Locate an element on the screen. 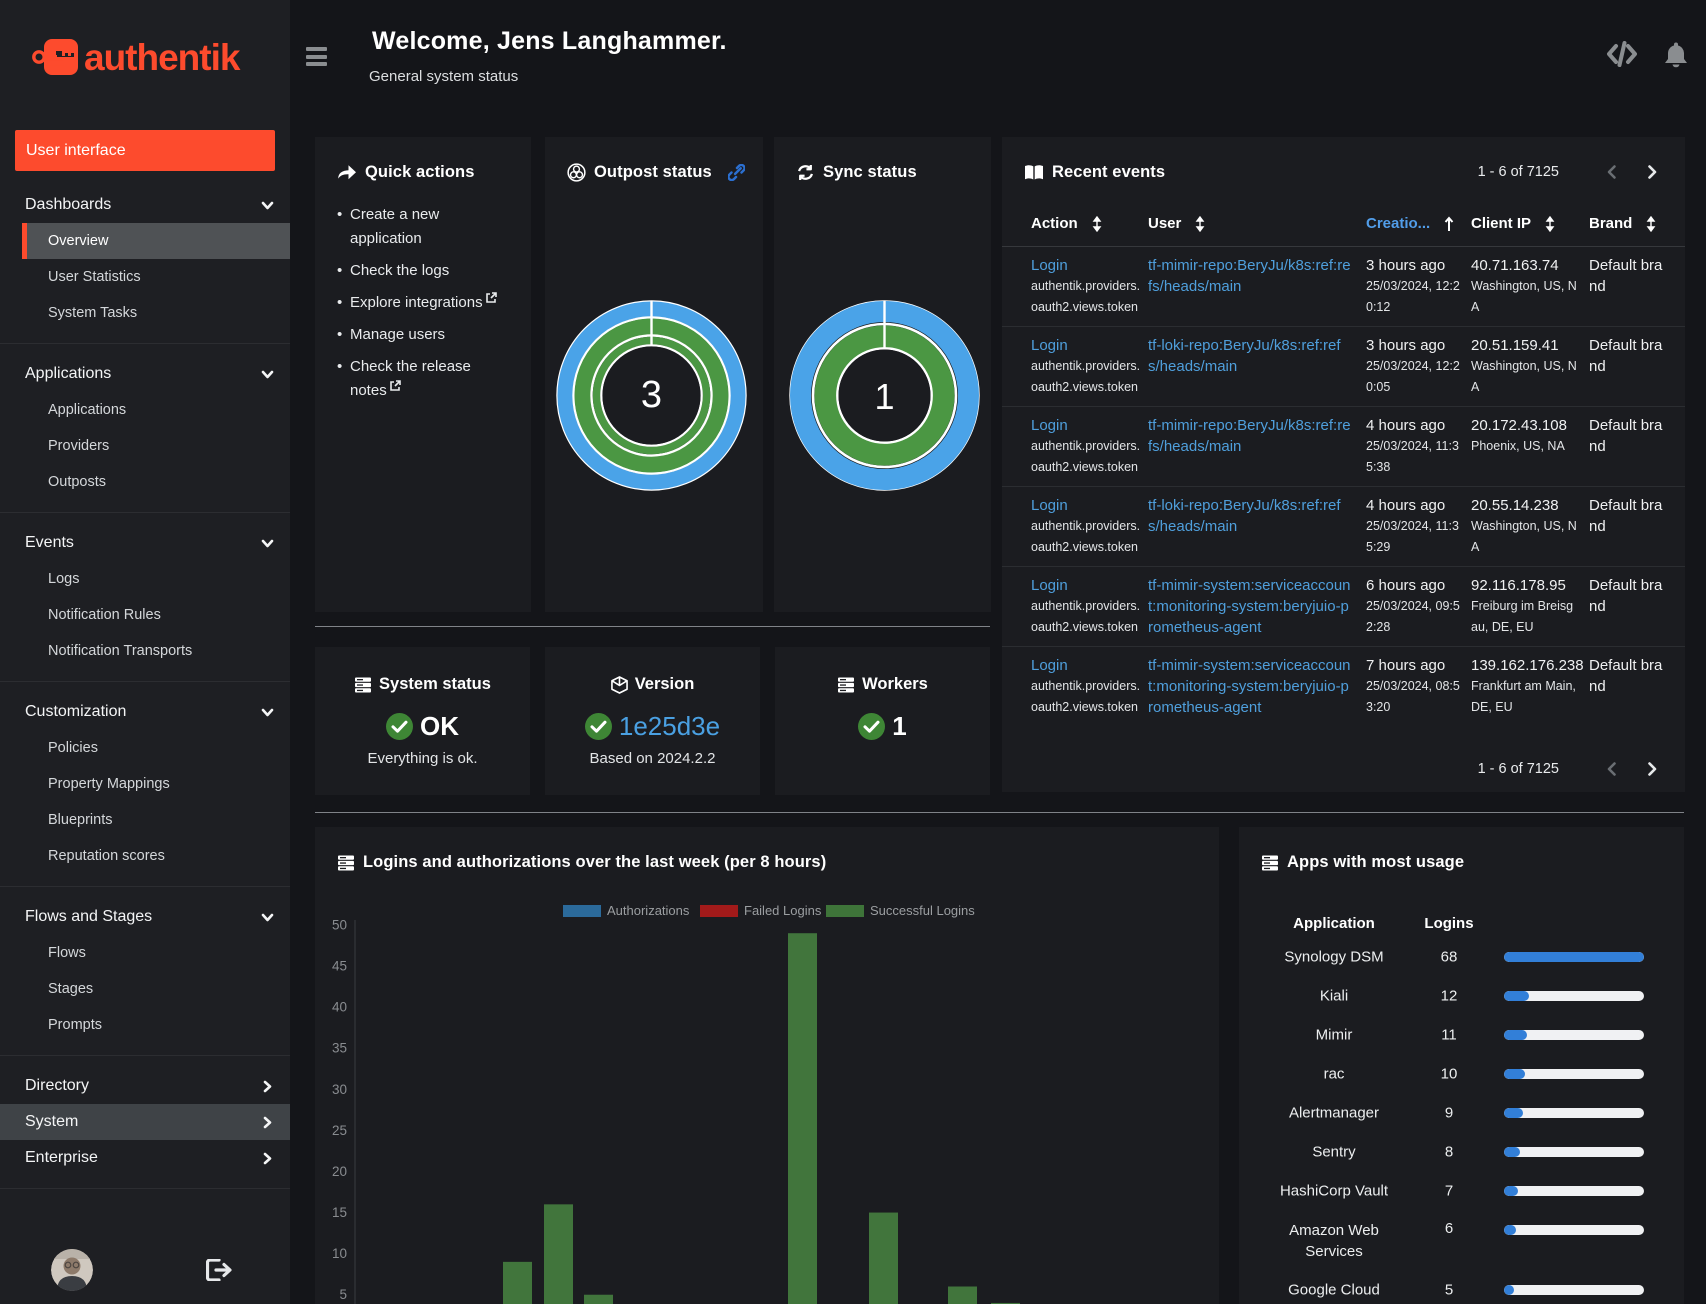 The height and width of the screenshot is (1304, 1706). y-tick-label: 20 is located at coordinates (339, 1171).